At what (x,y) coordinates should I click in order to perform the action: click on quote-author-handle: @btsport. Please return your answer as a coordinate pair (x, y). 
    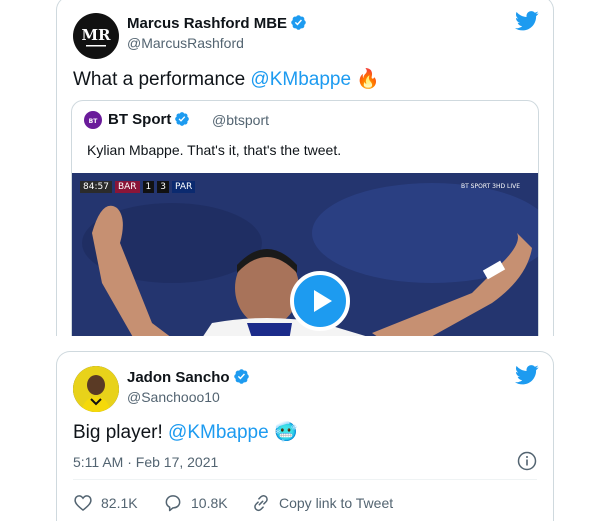
    Looking at the image, I should click on (240, 120).